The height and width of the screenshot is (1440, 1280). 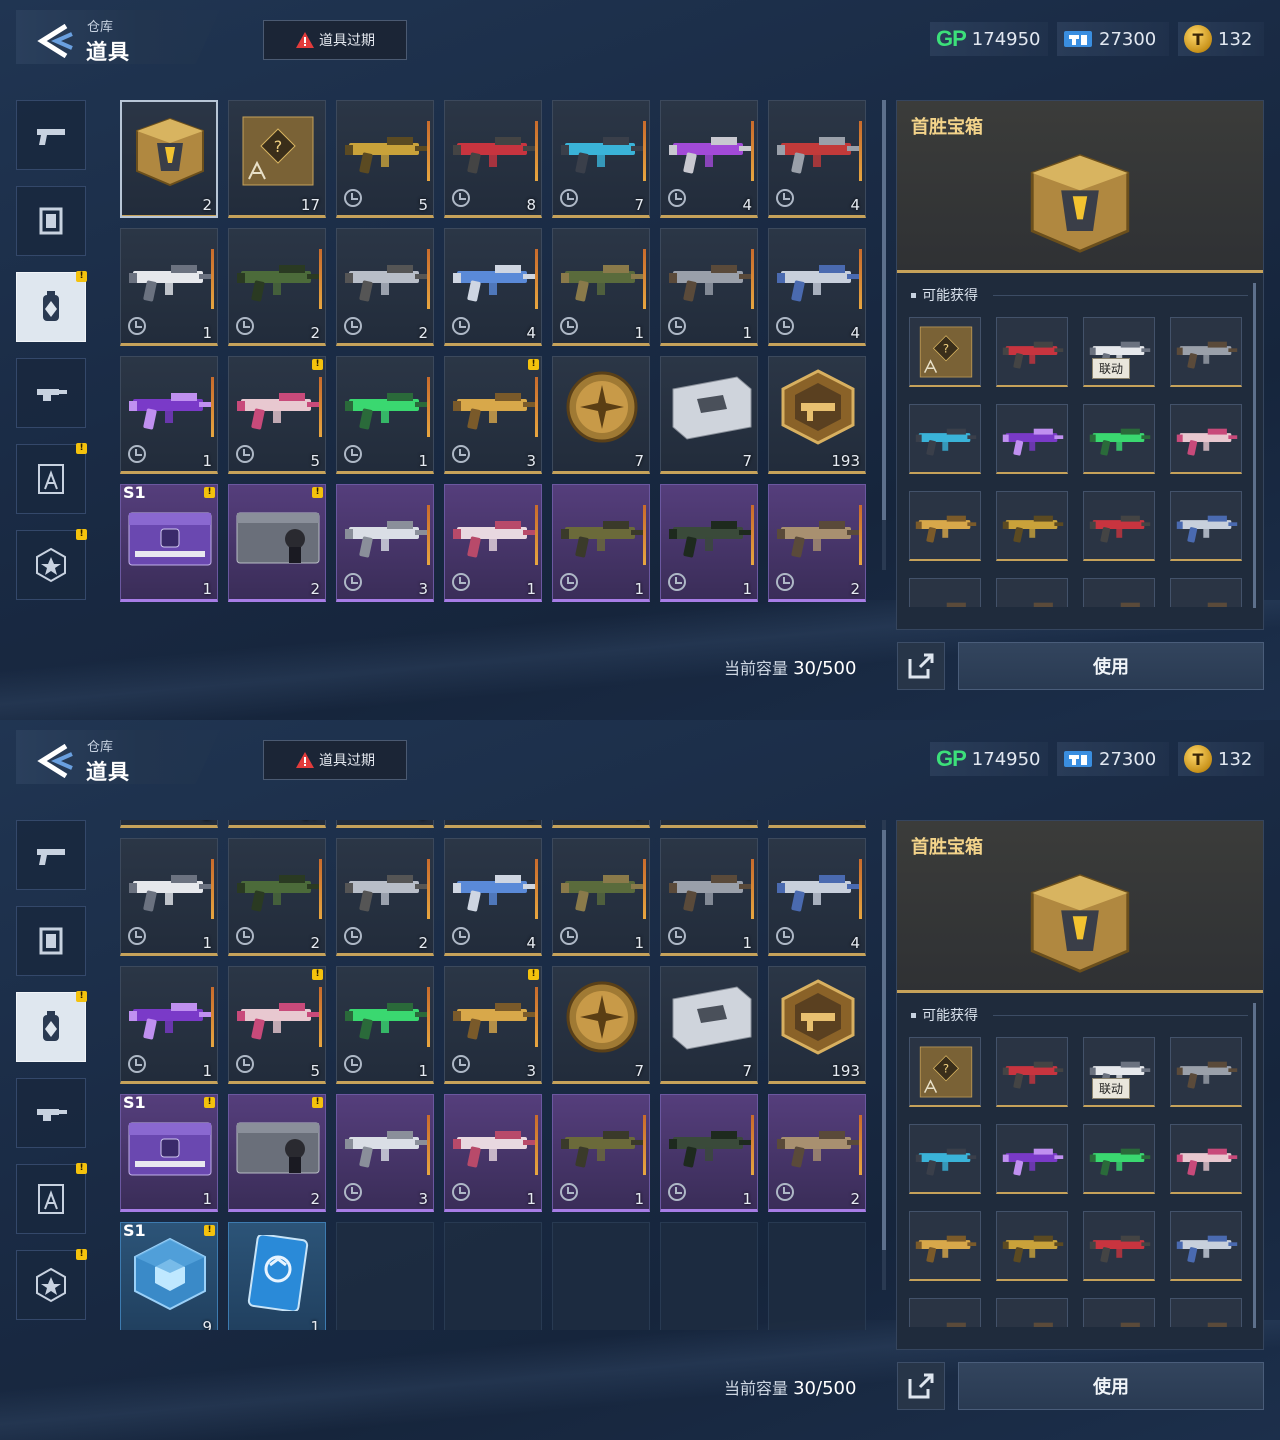 I want to click on category-tab-star-badge: !, so click(x=51, y=564).